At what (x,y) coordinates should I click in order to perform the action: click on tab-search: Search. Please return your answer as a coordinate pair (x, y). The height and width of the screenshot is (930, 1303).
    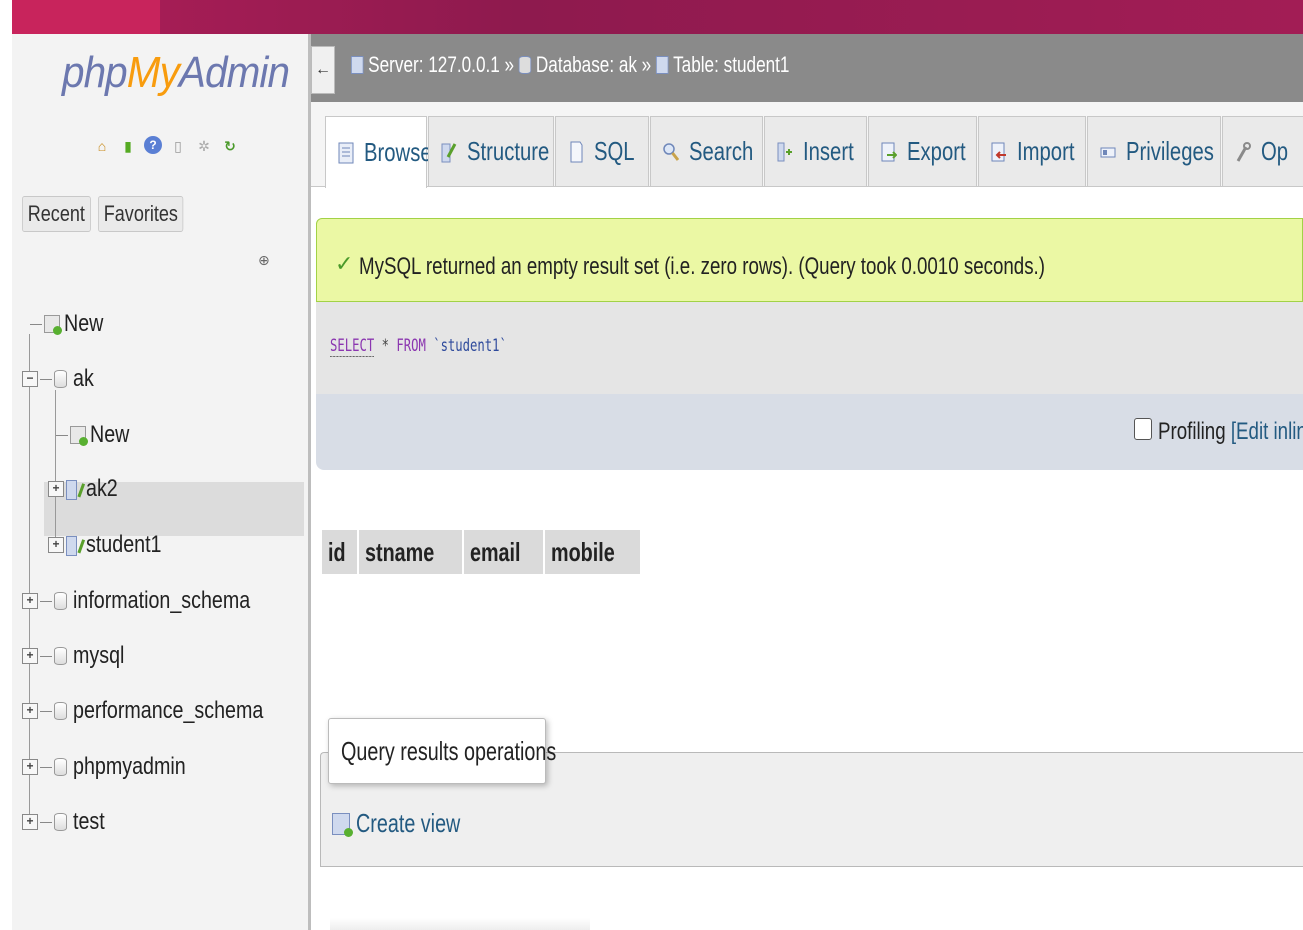
    Looking at the image, I should click on (706, 151).